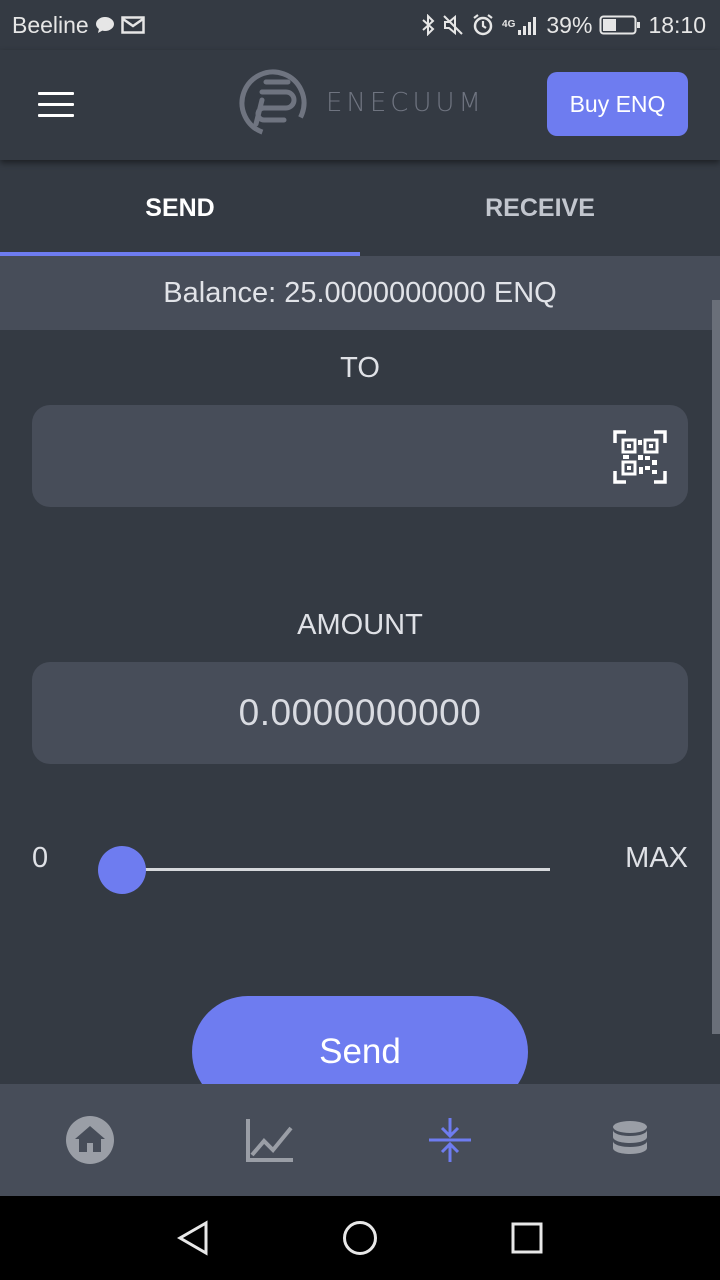  What do you see at coordinates (716, 667) in the screenshot?
I see `scrollbar` at bounding box center [716, 667].